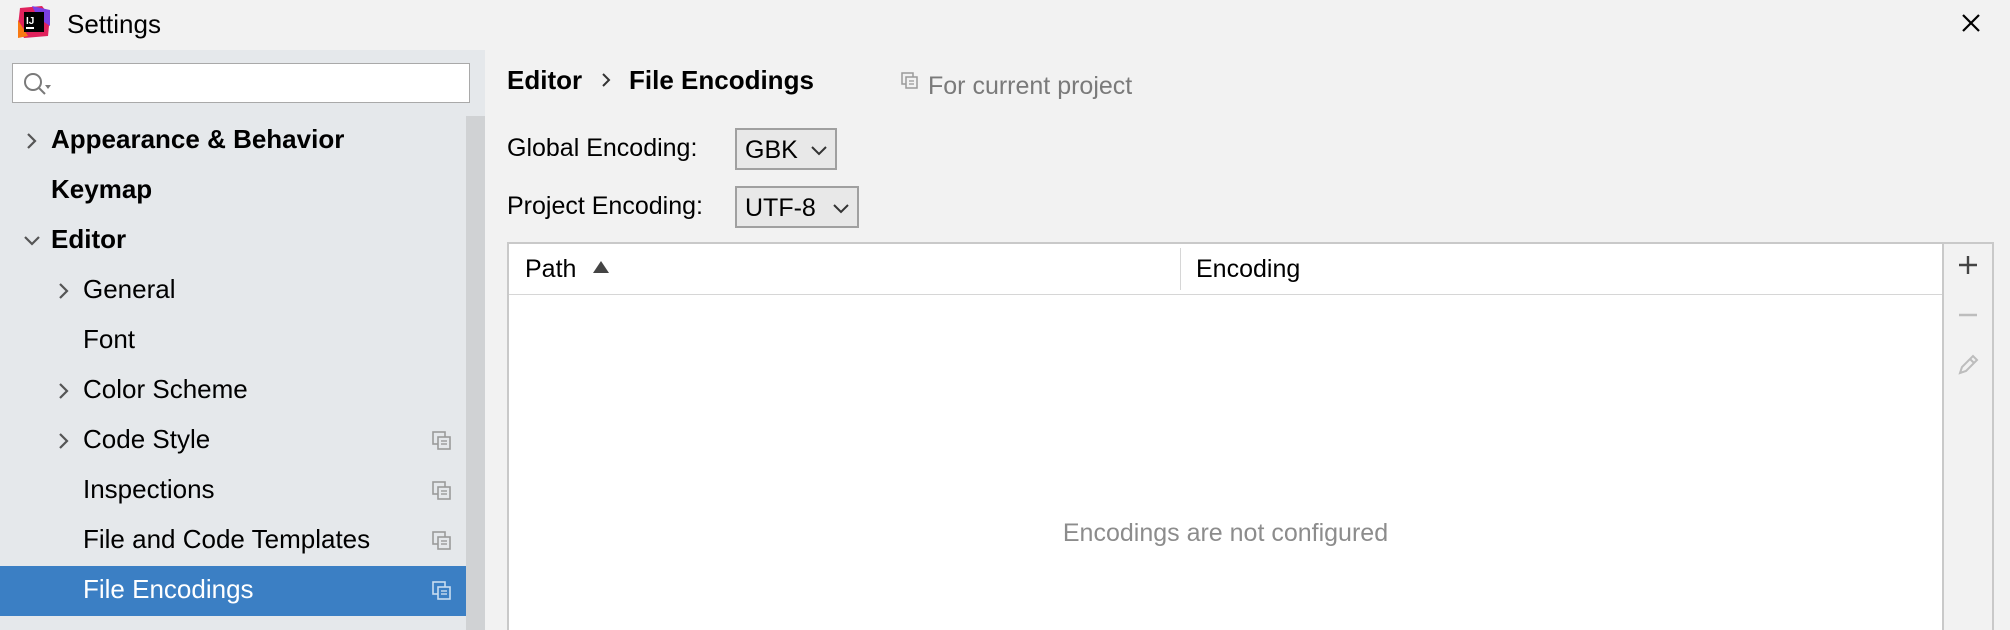  I want to click on tree-item-general: General, so click(233, 291).